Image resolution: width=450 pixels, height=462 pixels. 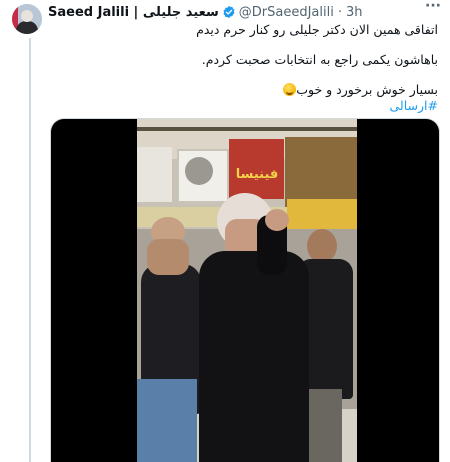 What do you see at coordinates (354, 12) in the screenshot?
I see `post-time: 3h` at bounding box center [354, 12].